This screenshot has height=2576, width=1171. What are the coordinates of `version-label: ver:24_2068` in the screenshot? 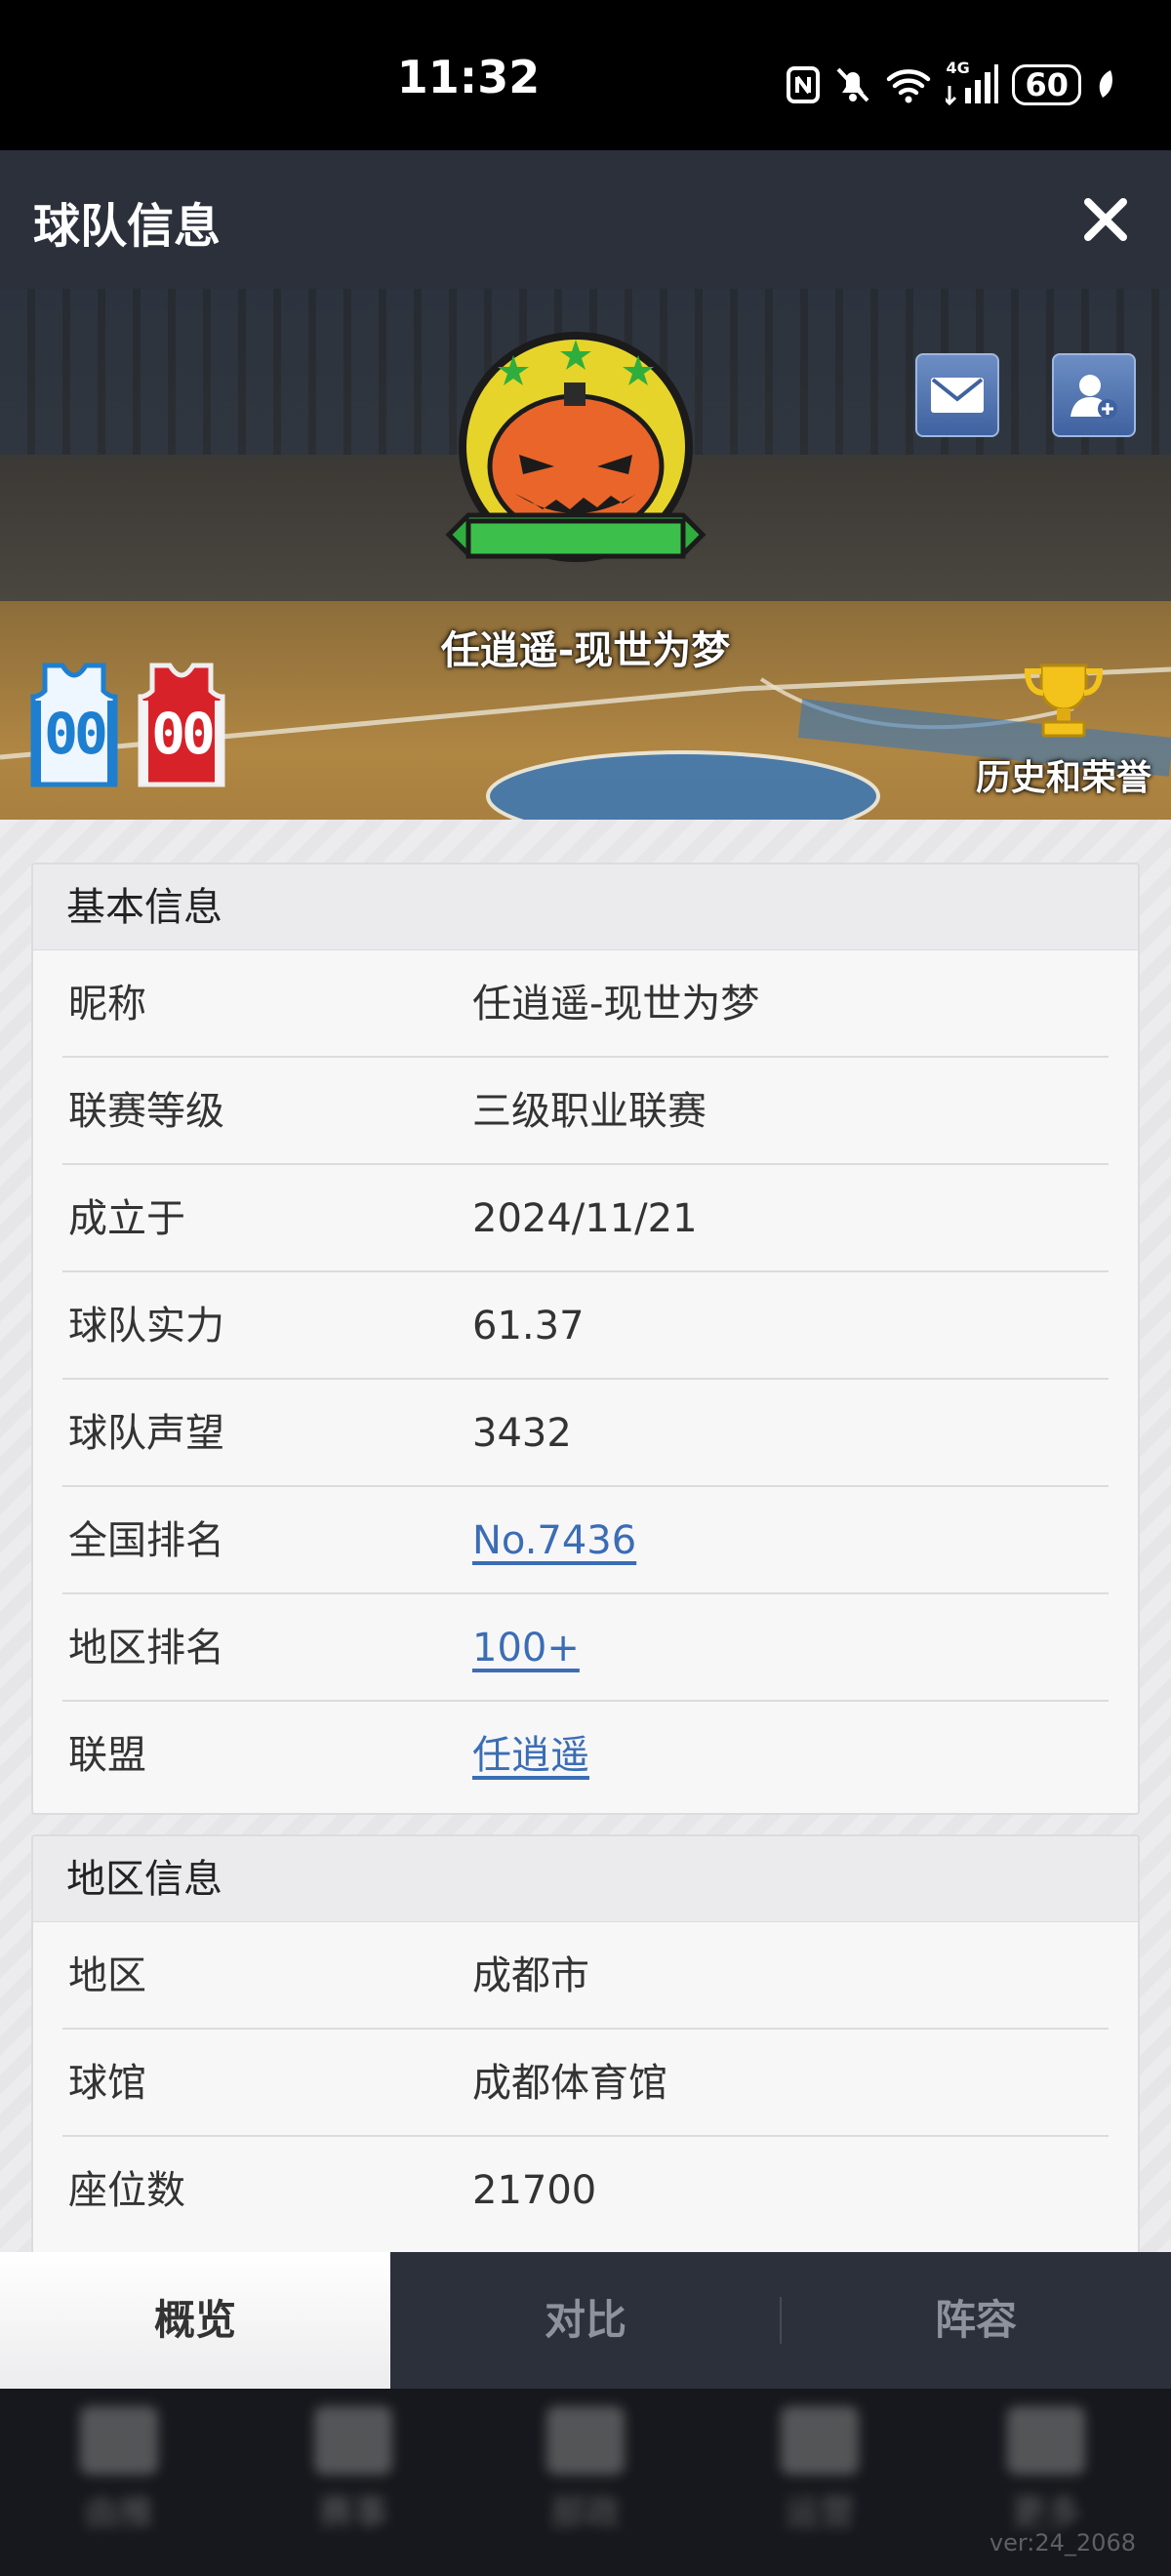 It's located at (1062, 2542).